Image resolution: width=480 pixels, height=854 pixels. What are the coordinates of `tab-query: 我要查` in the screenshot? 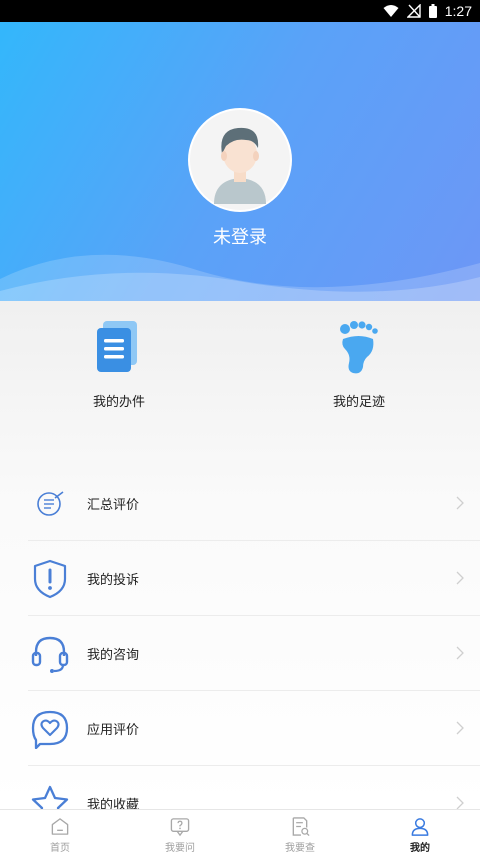 It's located at (300, 832).